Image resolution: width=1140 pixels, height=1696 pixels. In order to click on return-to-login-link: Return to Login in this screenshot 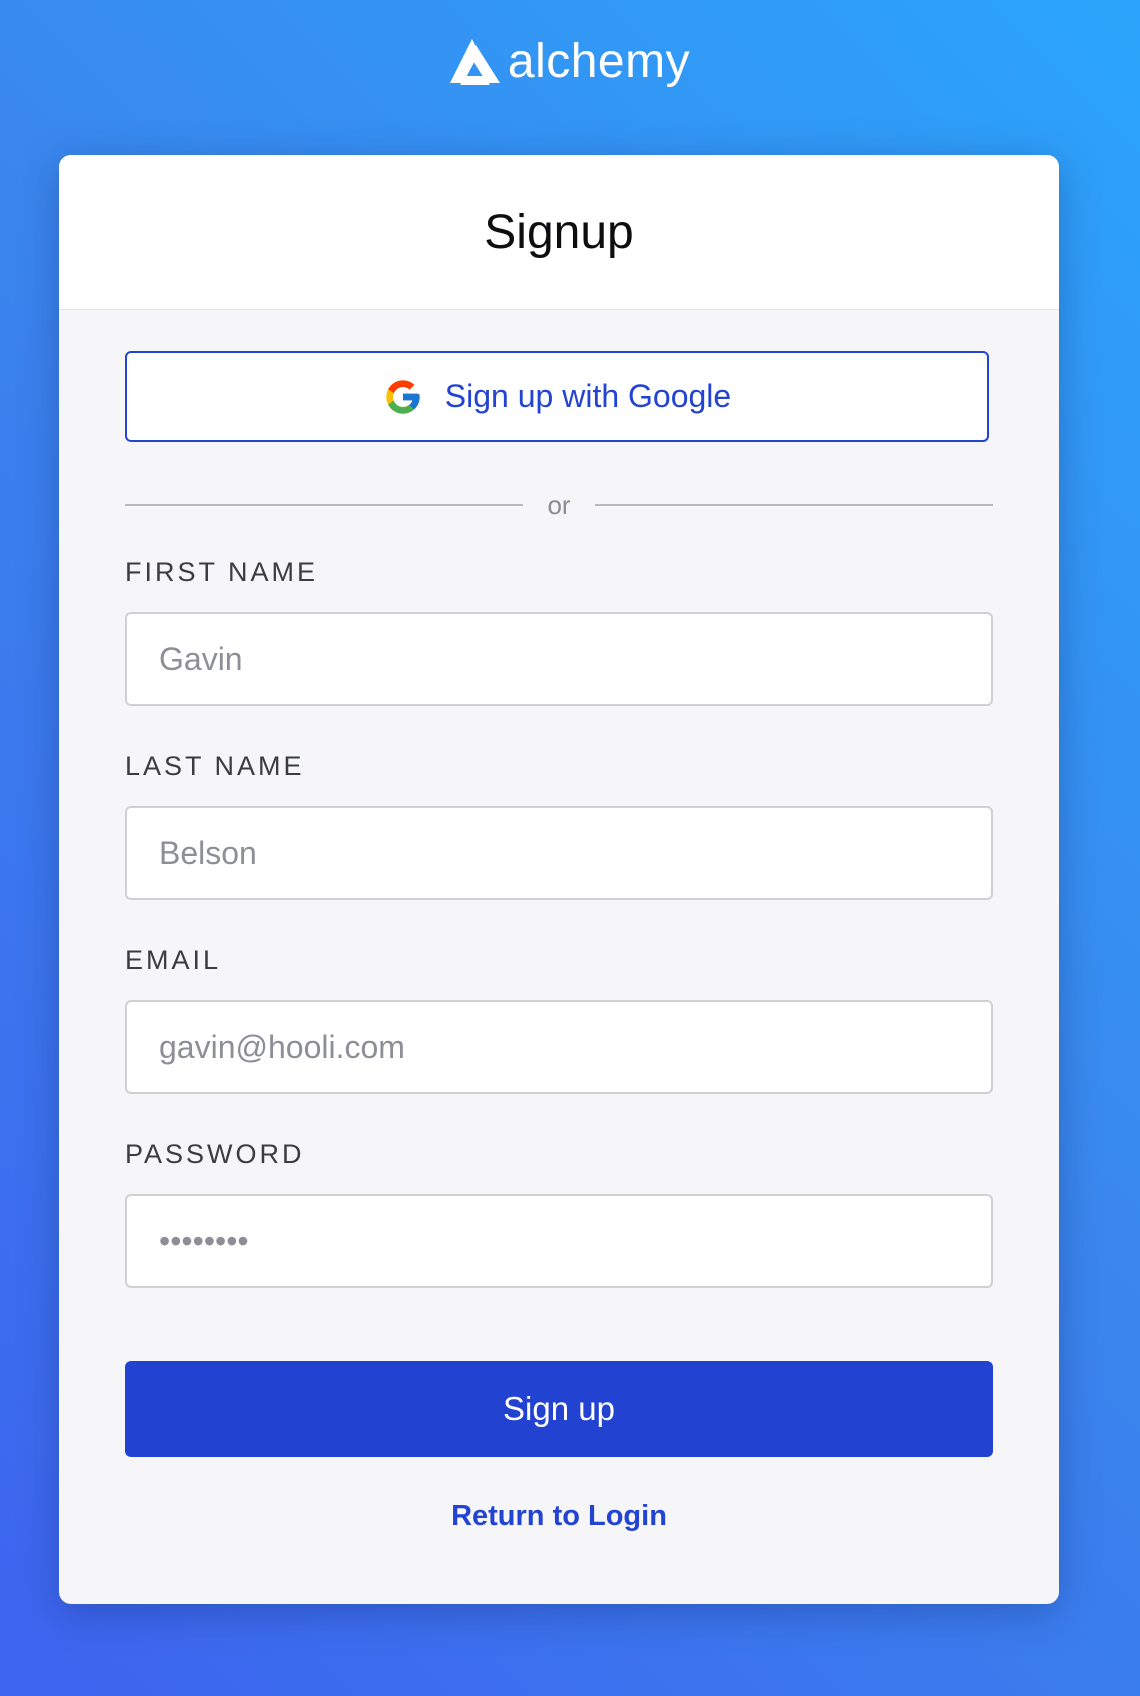, I will do `click(559, 1516)`.